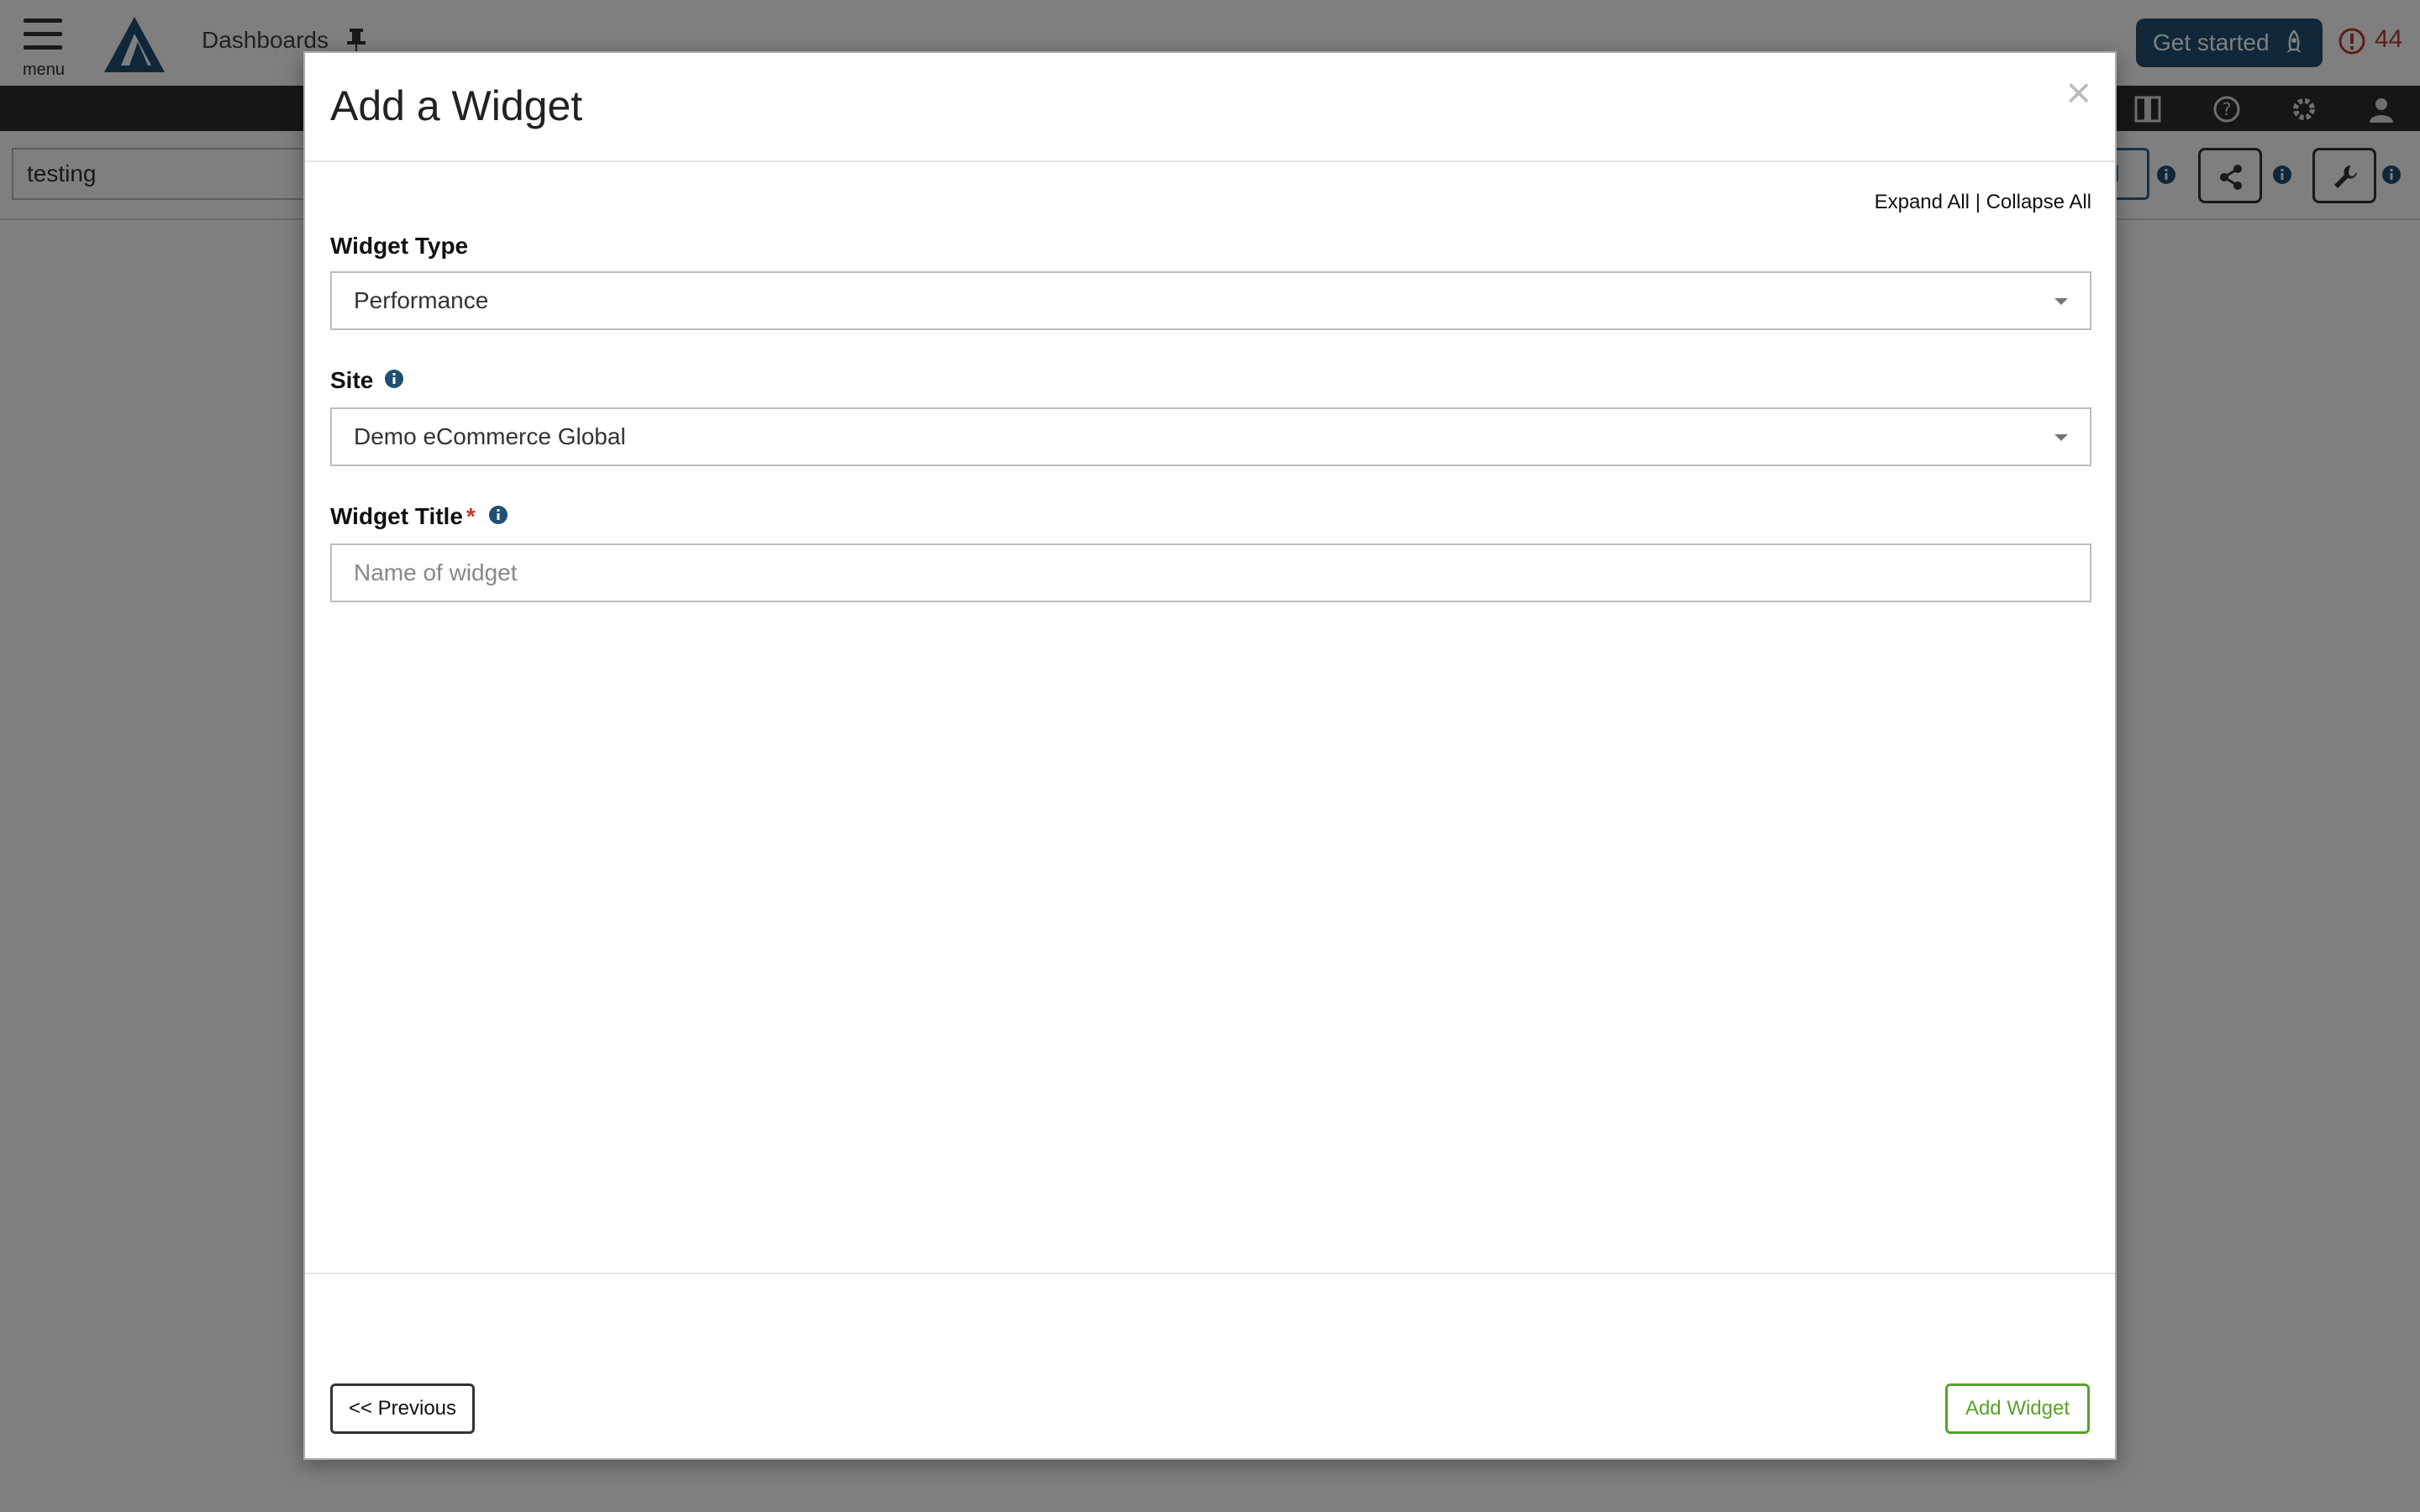  What do you see at coordinates (421, 300) in the screenshot?
I see `widget-type-value: Performance` at bounding box center [421, 300].